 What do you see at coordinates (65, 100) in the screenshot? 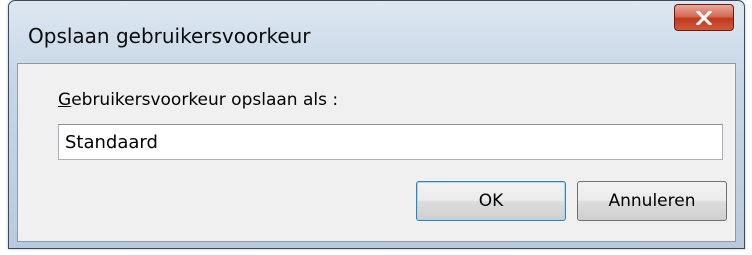
I see `label-accesskey: G` at bounding box center [65, 100].